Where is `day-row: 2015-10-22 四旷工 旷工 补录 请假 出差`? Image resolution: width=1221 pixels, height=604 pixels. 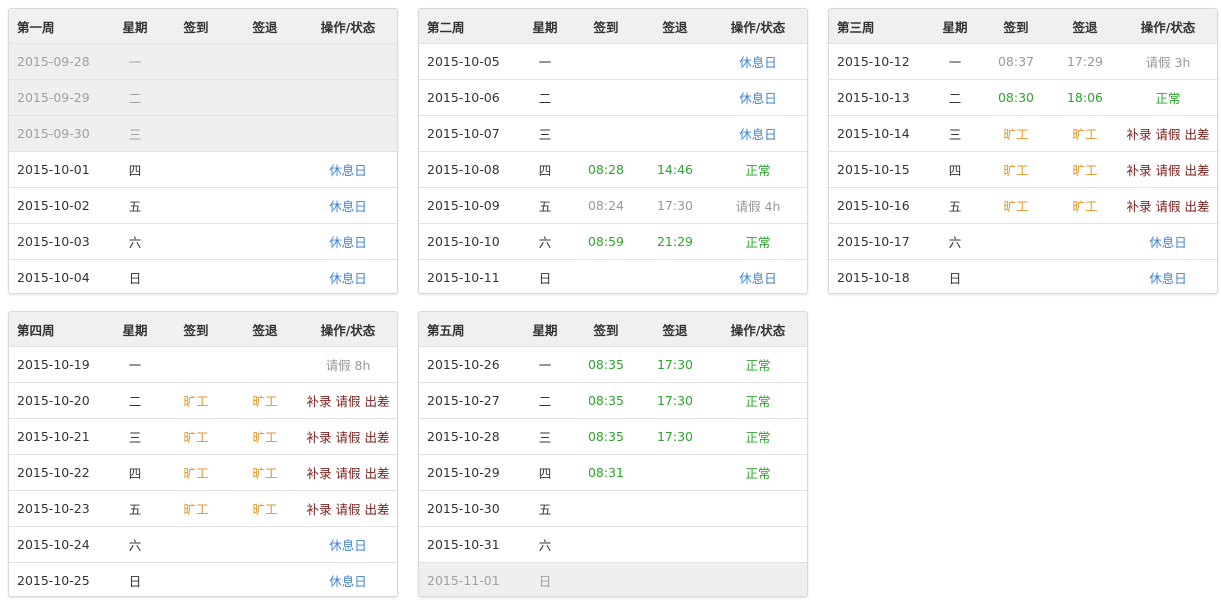
day-row: 2015-10-22 四旷工 旷工 补录 请假 出差 is located at coordinates (203, 472).